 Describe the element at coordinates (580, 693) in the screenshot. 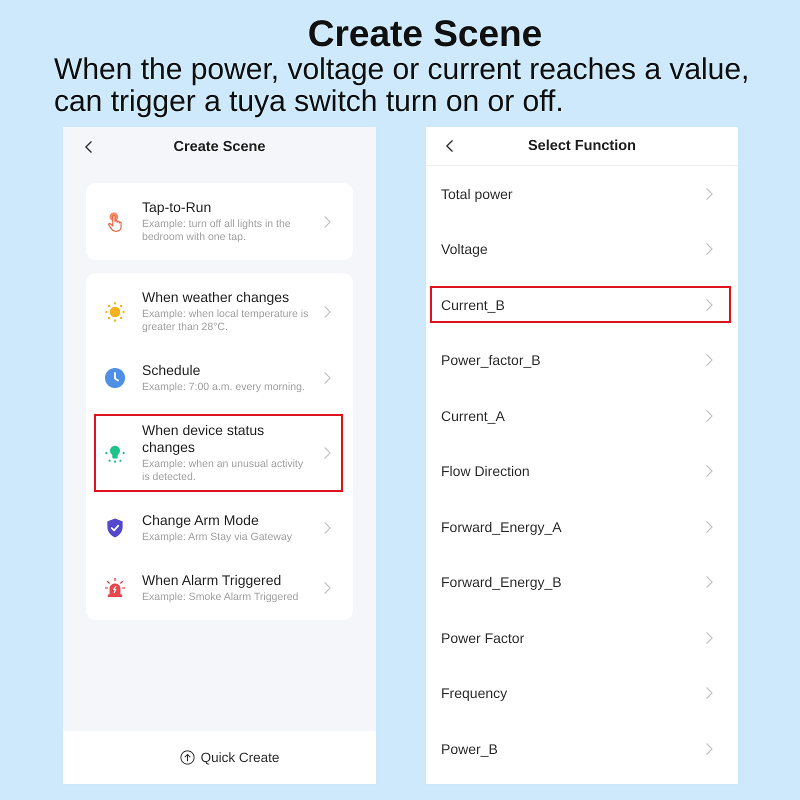

I see `function-item: Frequency` at that location.